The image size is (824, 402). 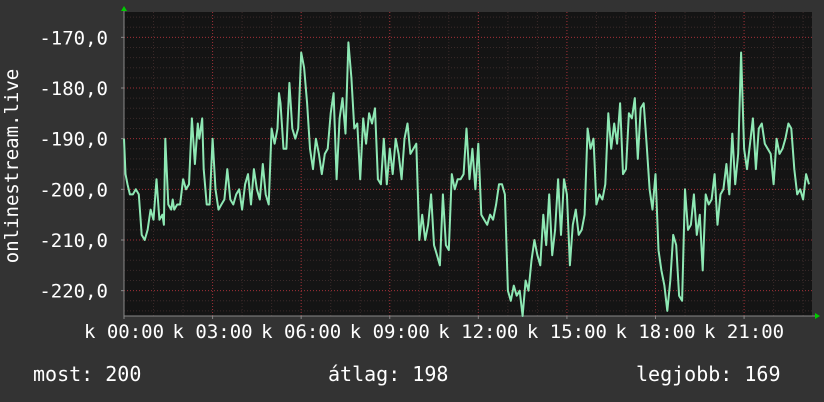 I want to click on y-tick-label: -180,0, so click(x=73, y=89).